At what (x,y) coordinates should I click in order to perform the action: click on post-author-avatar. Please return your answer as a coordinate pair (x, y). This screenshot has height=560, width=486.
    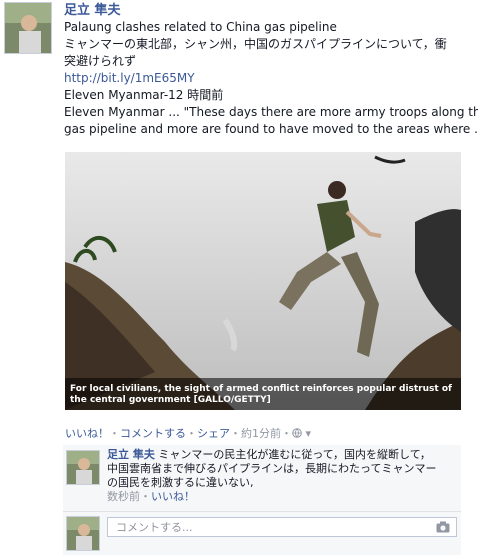
    Looking at the image, I should click on (28, 28).